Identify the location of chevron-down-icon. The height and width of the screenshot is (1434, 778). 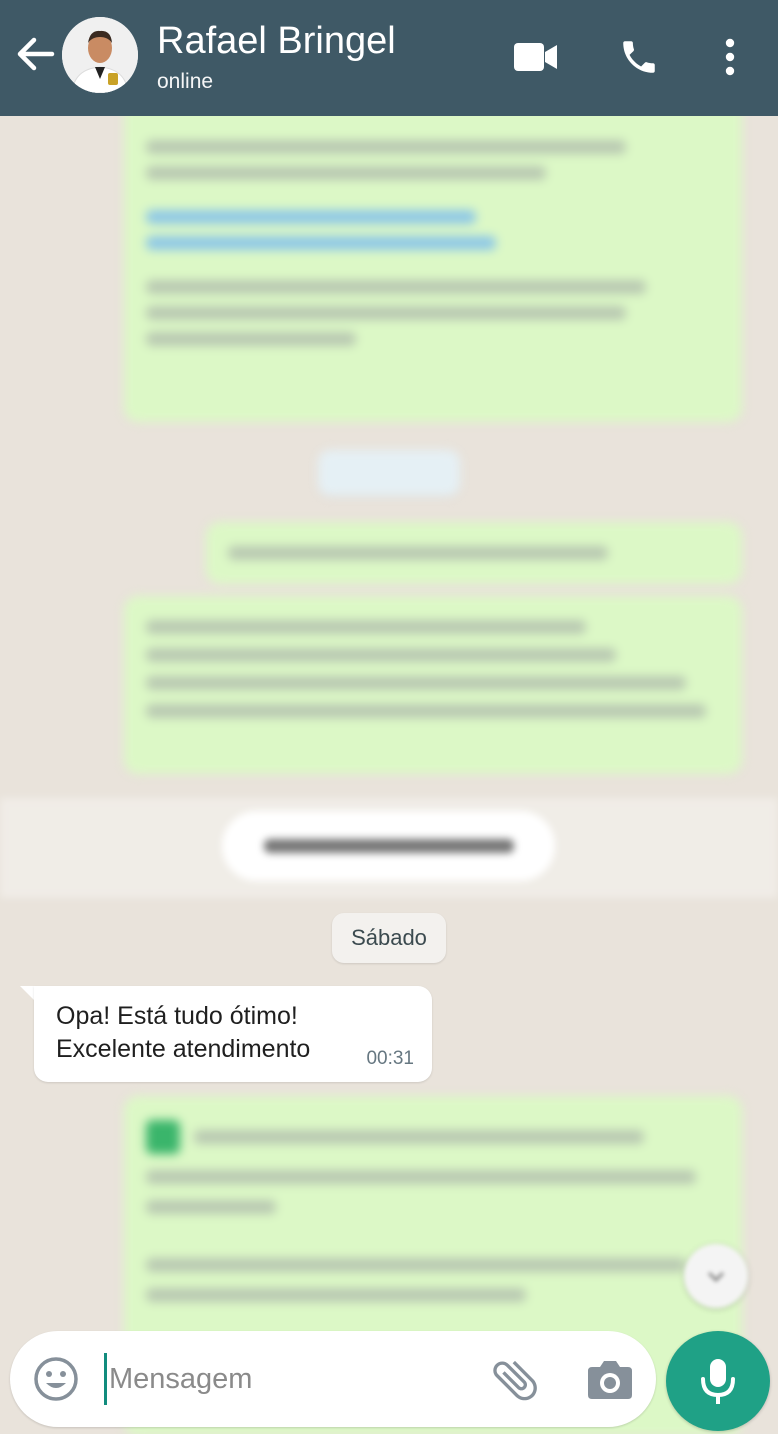
(716, 1277).